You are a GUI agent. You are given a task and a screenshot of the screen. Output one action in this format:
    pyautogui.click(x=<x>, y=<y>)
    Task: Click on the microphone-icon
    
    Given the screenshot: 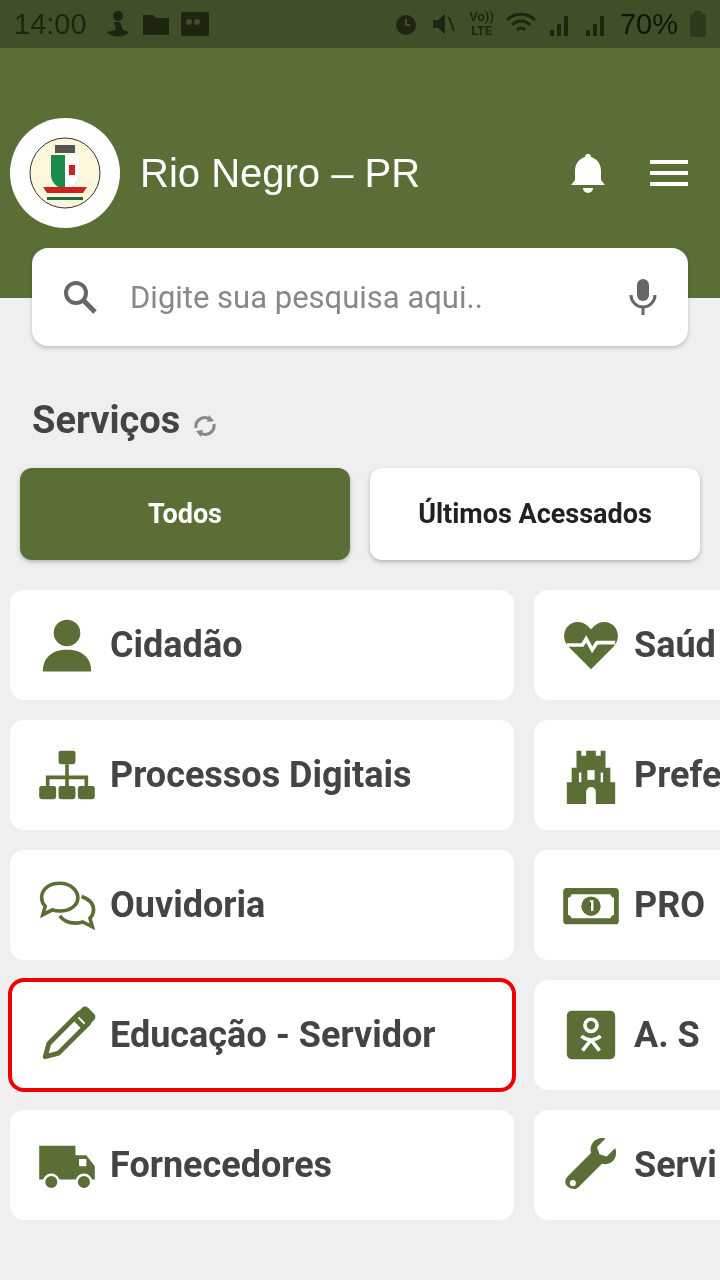 What is the action you would take?
    pyautogui.click(x=643, y=297)
    